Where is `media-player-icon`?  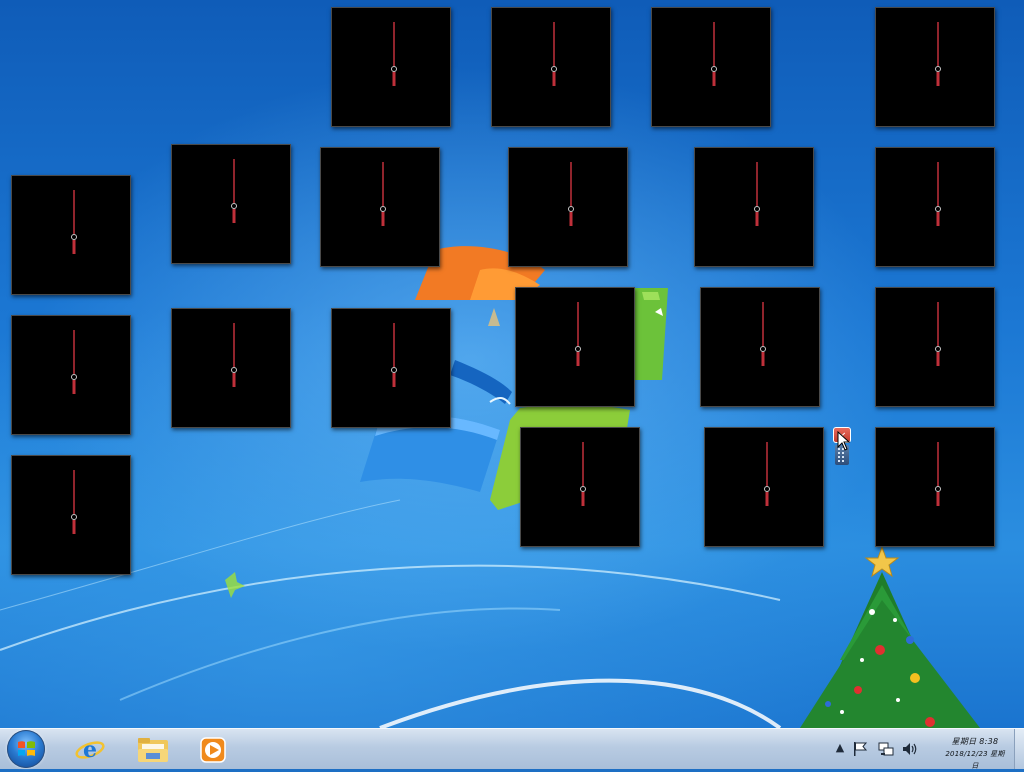
media-player-icon is located at coordinates (213, 750).